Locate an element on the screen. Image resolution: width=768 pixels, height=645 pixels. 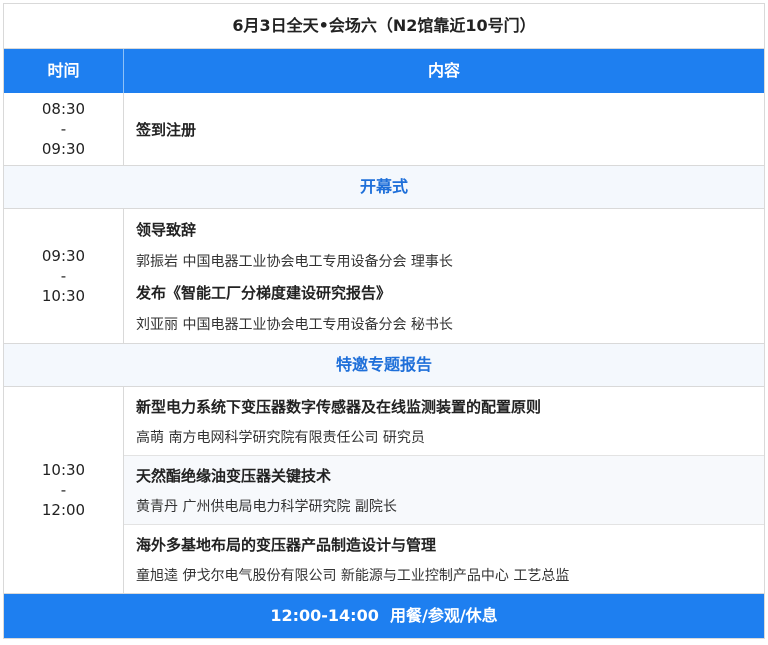
registration-content: 签到注册 is located at coordinates (444, 129).